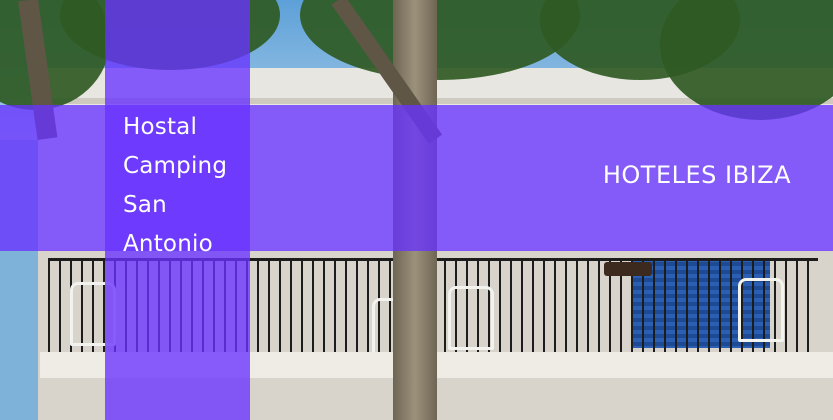  What do you see at coordinates (696, 175) in the screenshot?
I see `category-label: HOTELES IBIZA` at bounding box center [696, 175].